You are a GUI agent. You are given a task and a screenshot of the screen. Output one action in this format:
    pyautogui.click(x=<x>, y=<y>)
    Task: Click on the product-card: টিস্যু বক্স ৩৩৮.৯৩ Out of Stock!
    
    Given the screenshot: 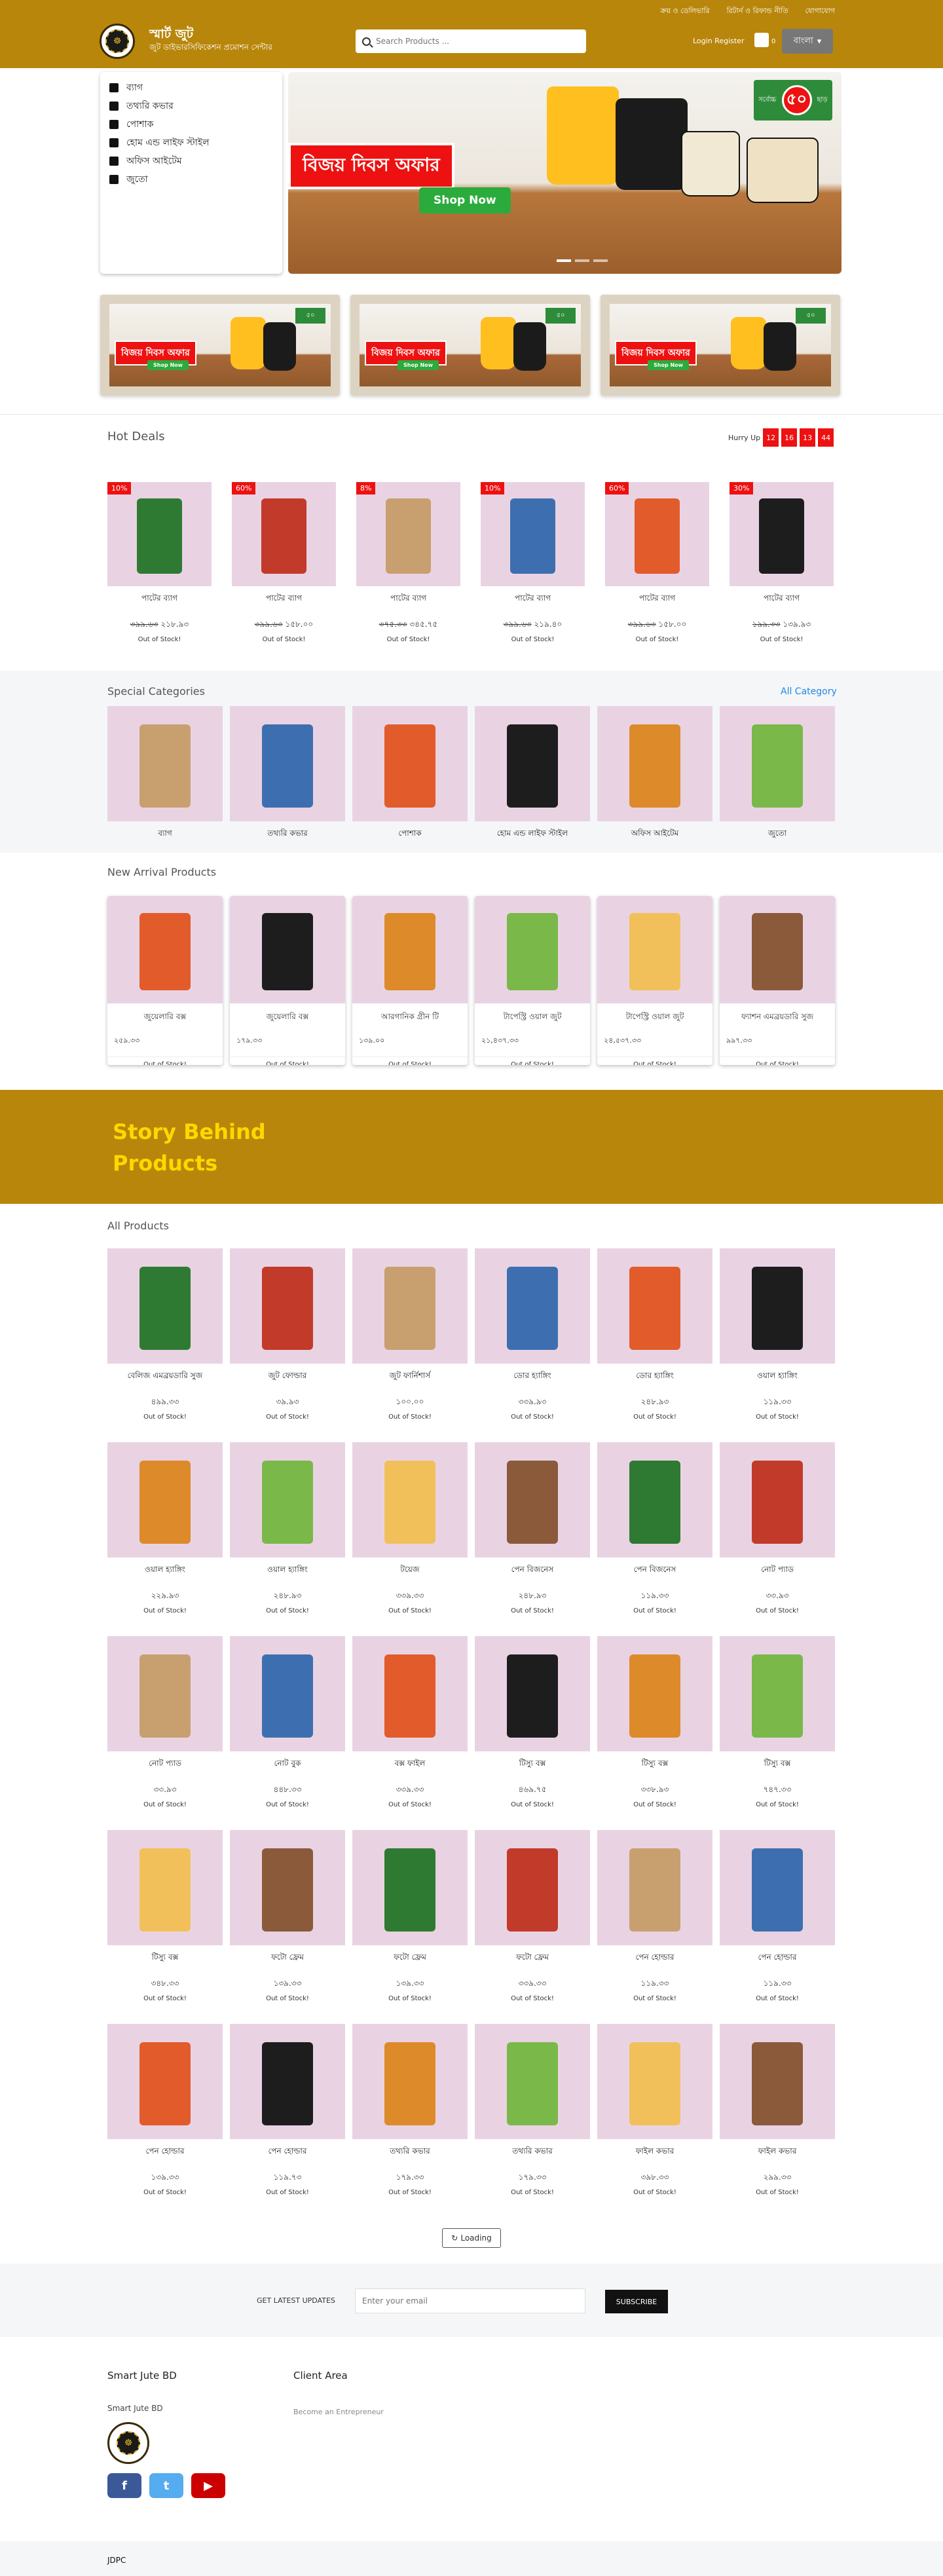 What is the action you would take?
    pyautogui.click(x=654, y=1722)
    